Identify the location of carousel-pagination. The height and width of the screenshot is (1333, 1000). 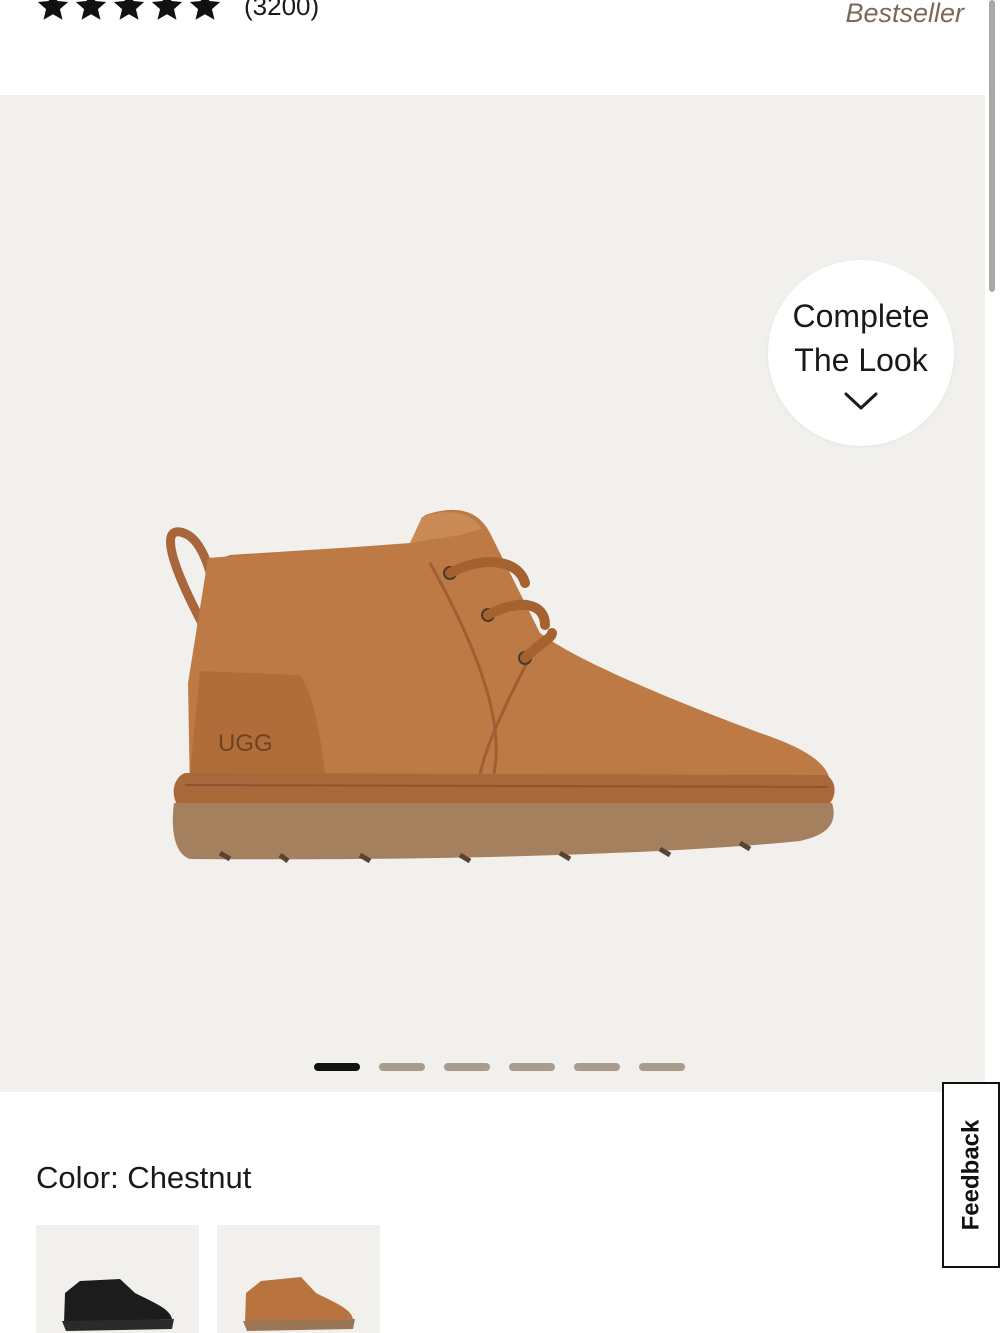
(499, 1067).